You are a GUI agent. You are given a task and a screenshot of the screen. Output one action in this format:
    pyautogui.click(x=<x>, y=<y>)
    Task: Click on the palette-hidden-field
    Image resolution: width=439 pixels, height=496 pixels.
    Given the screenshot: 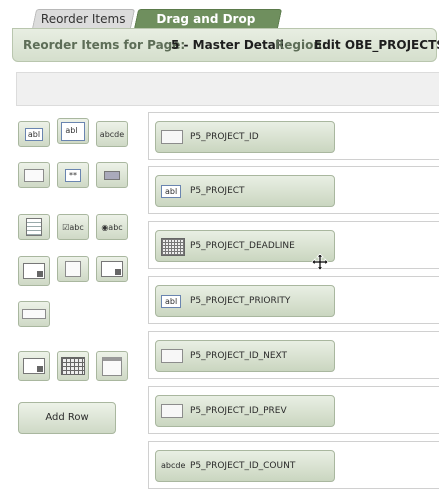 What is the action you would take?
    pyautogui.click(x=34, y=175)
    